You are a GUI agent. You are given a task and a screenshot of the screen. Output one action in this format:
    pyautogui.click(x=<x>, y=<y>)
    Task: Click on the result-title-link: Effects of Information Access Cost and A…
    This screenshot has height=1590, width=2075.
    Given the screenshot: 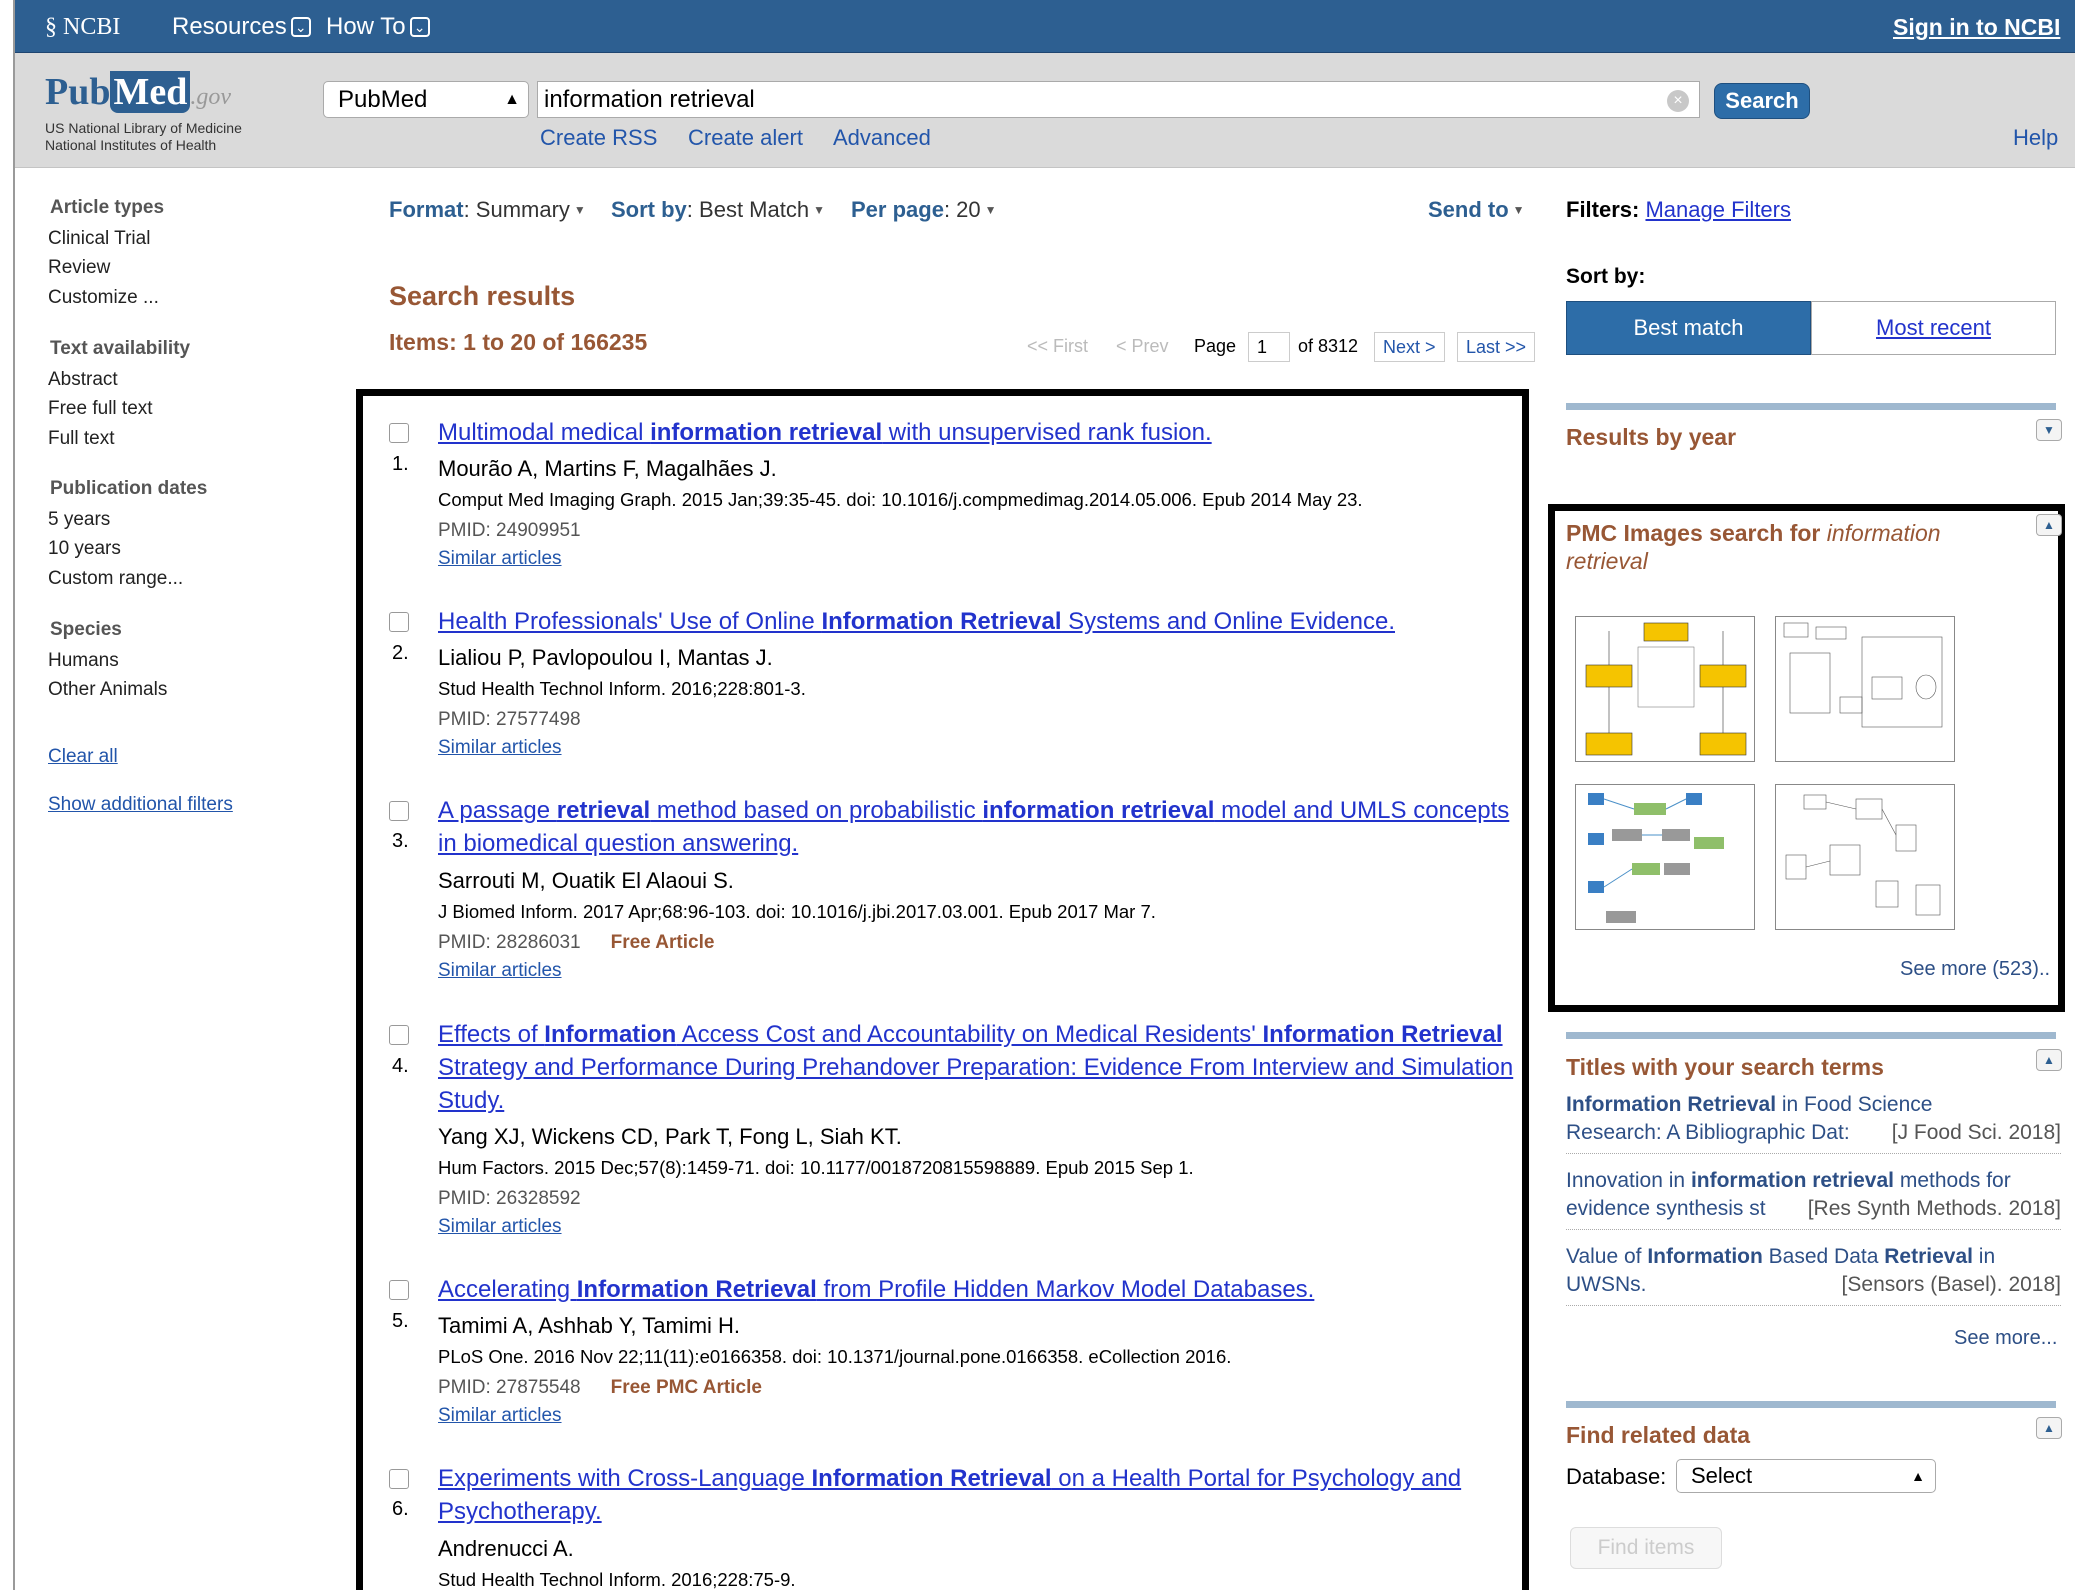 What is the action you would take?
    pyautogui.click(x=978, y=1067)
    